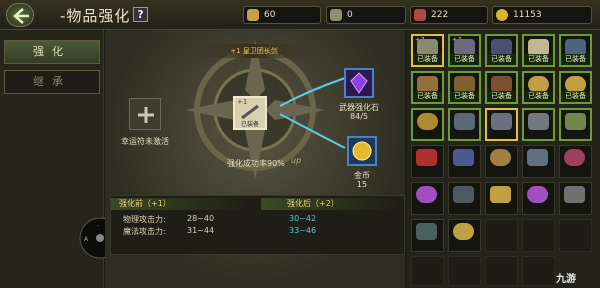 The image size is (600, 288). What do you see at coordinates (566, 279) in the screenshot?
I see `watermark: 九游` at bounding box center [566, 279].